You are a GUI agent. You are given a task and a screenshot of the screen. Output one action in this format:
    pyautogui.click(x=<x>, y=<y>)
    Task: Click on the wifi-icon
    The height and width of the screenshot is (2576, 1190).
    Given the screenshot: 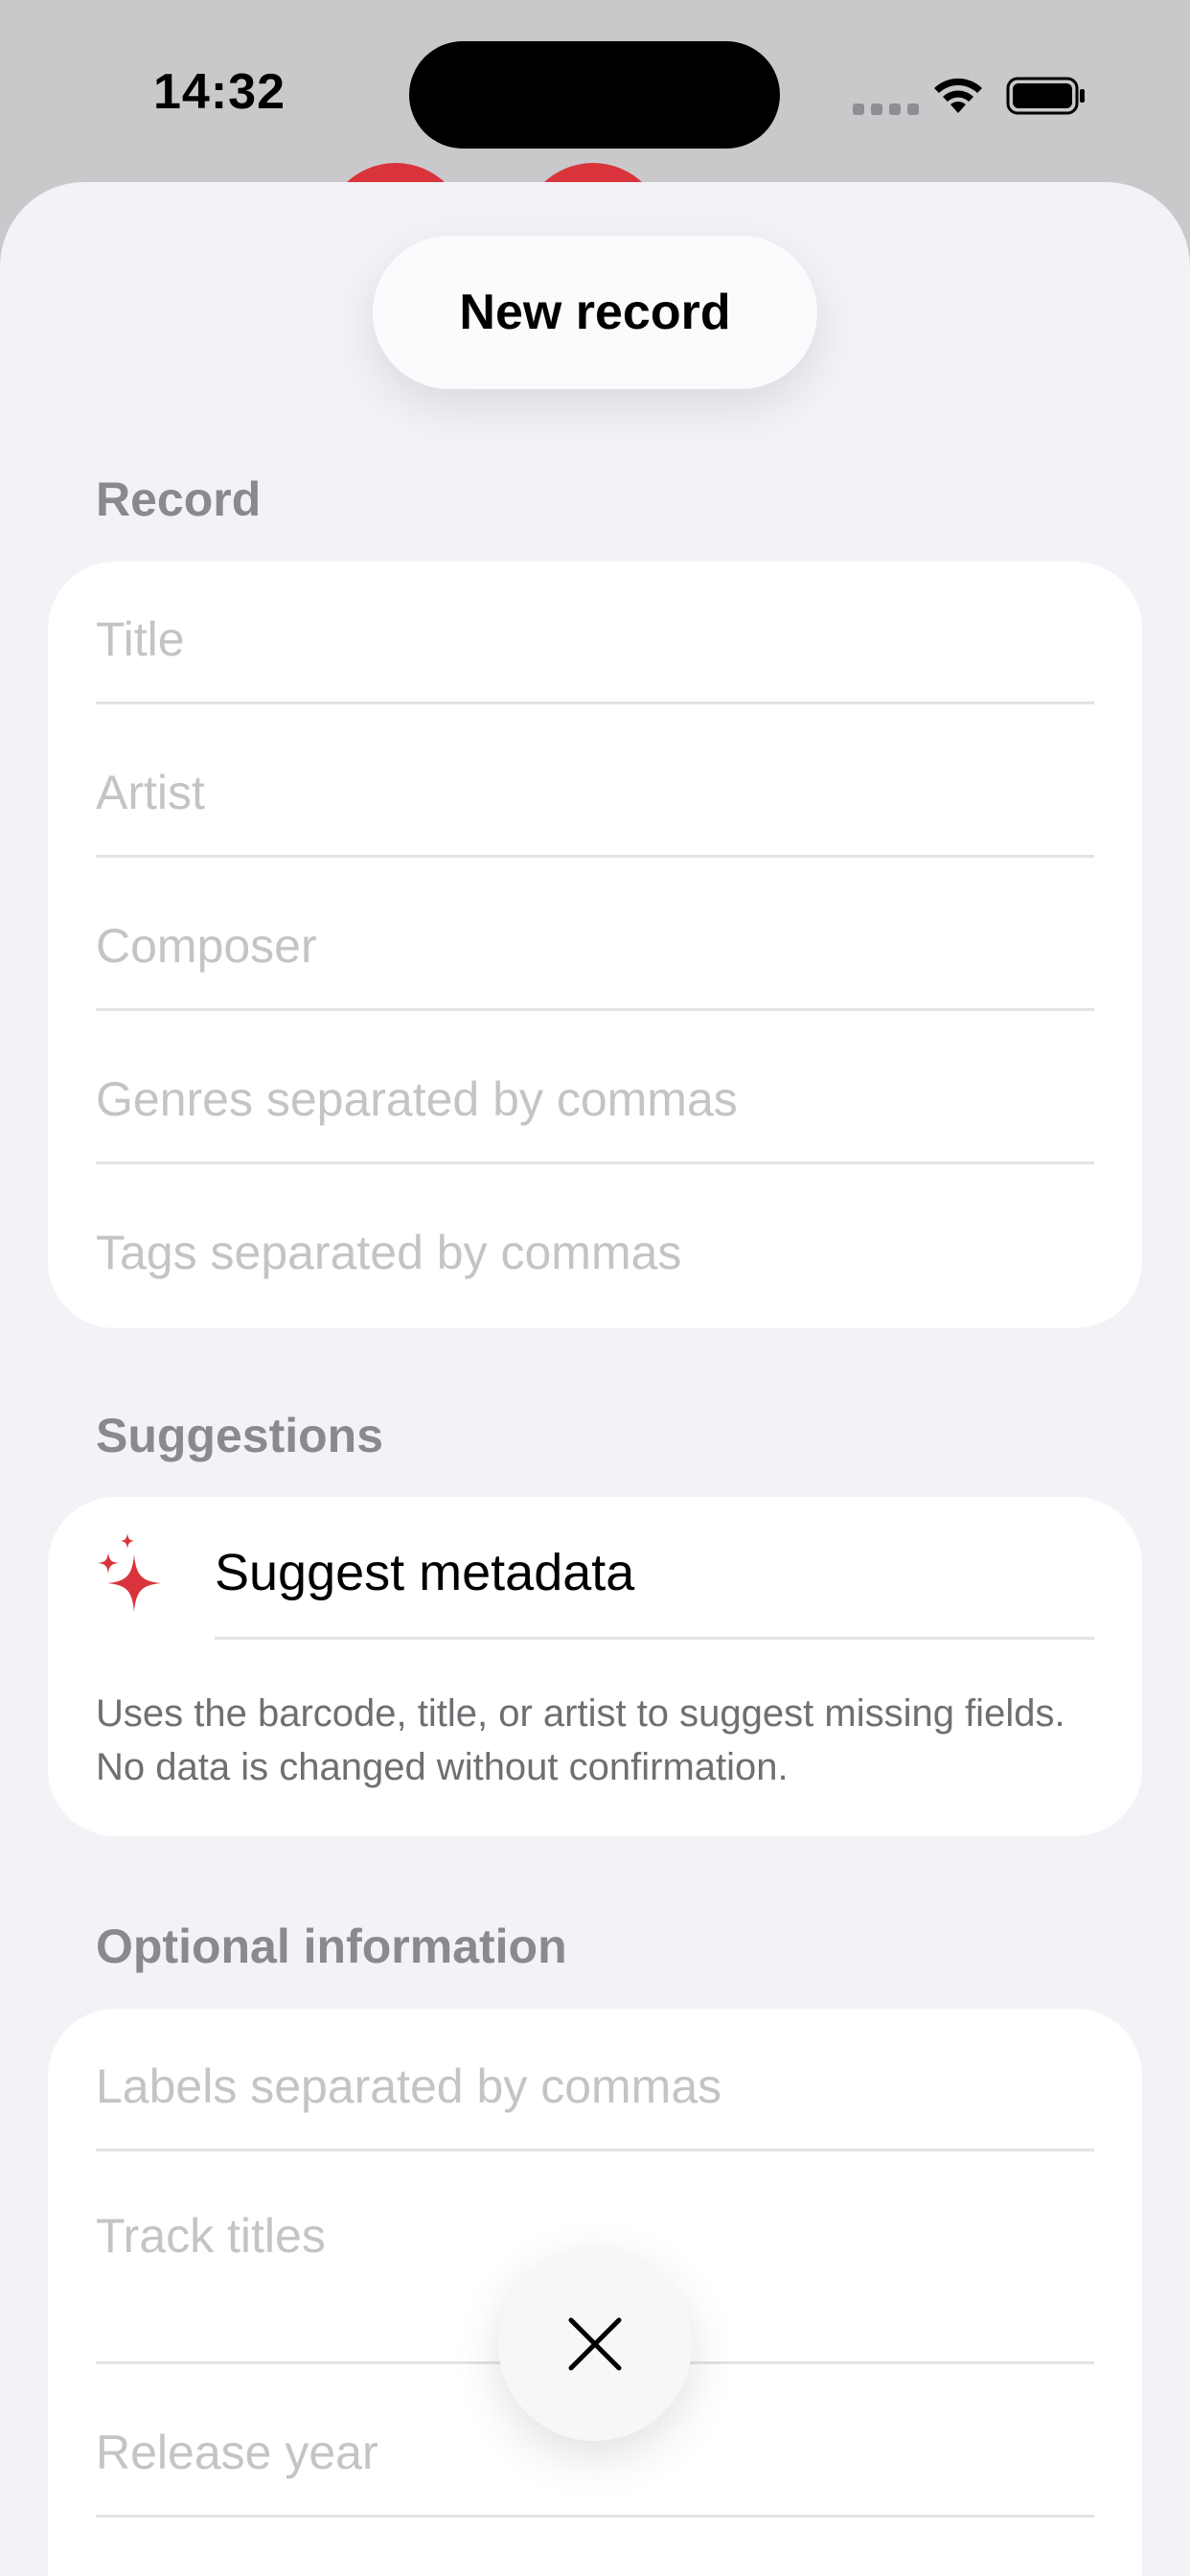 What is the action you would take?
    pyautogui.click(x=958, y=95)
    